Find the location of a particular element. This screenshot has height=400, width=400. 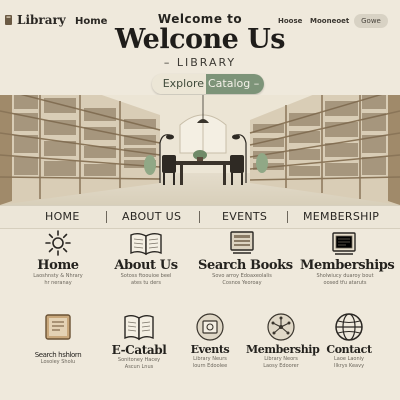

feature-card-membership: Membership Library Neors Laosy Edoorer is located at coordinates (283, 341).